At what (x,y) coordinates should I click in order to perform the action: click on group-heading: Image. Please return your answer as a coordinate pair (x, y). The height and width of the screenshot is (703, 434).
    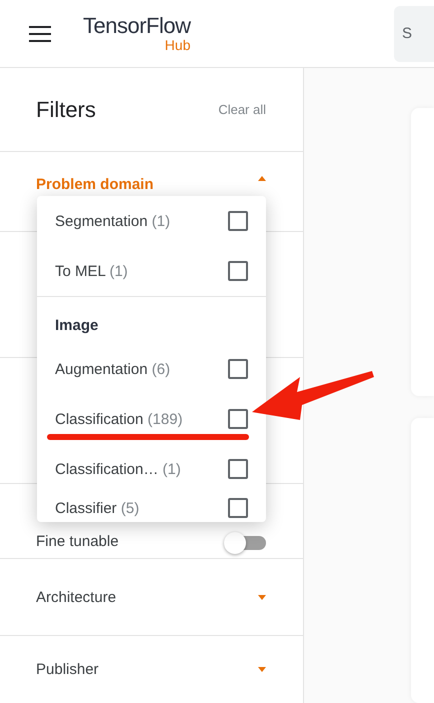
    Looking at the image, I should click on (77, 326).